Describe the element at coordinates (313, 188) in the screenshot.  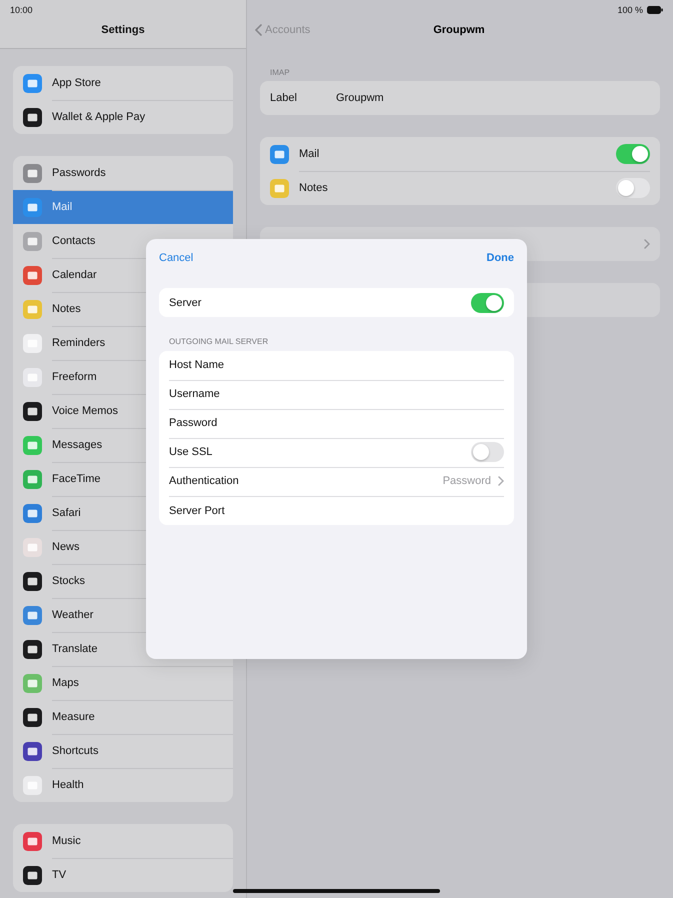
I see `app-label: Notes` at that location.